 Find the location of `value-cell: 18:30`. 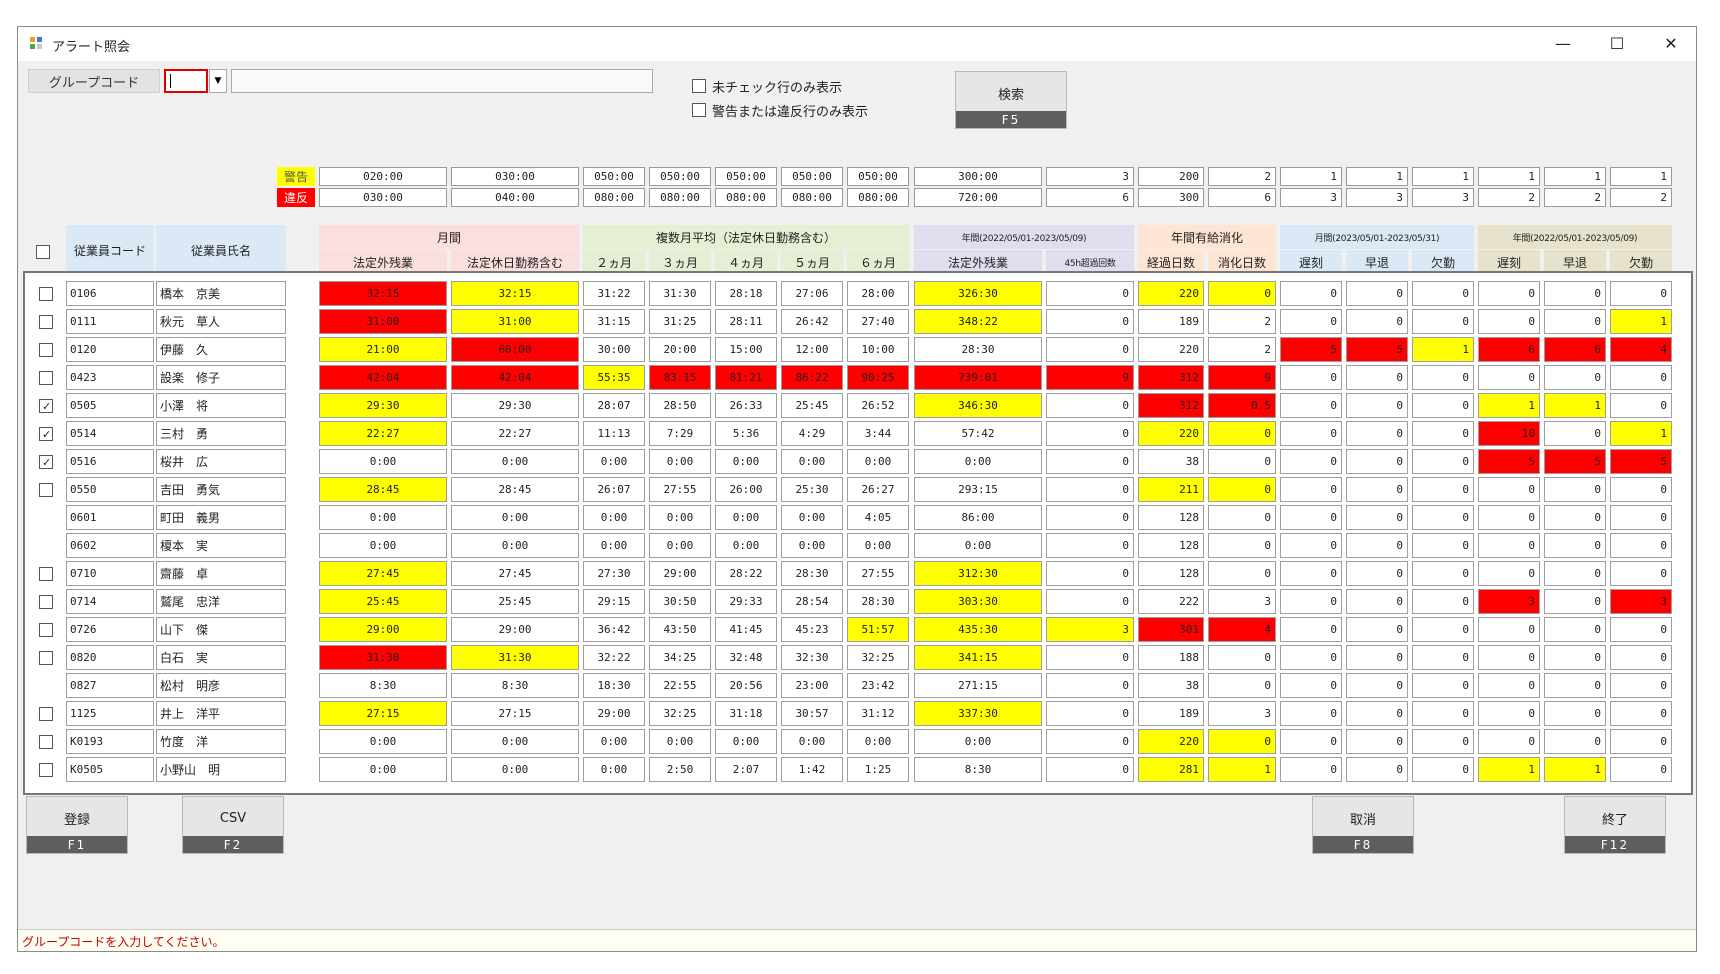

value-cell: 18:30 is located at coordinates (614, 685).